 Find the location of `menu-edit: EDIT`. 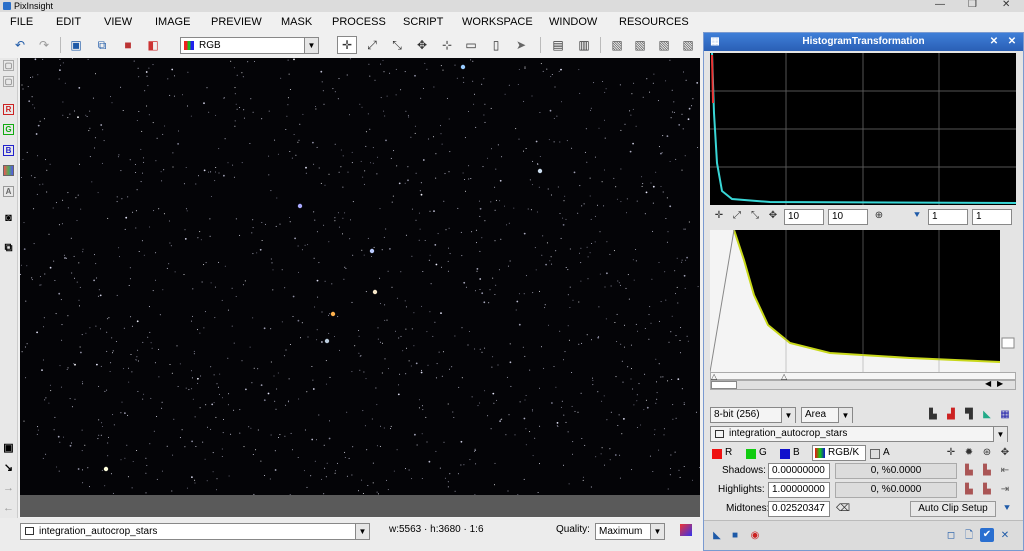

menu-edit: EDIT is located at coordinates (68, 22).